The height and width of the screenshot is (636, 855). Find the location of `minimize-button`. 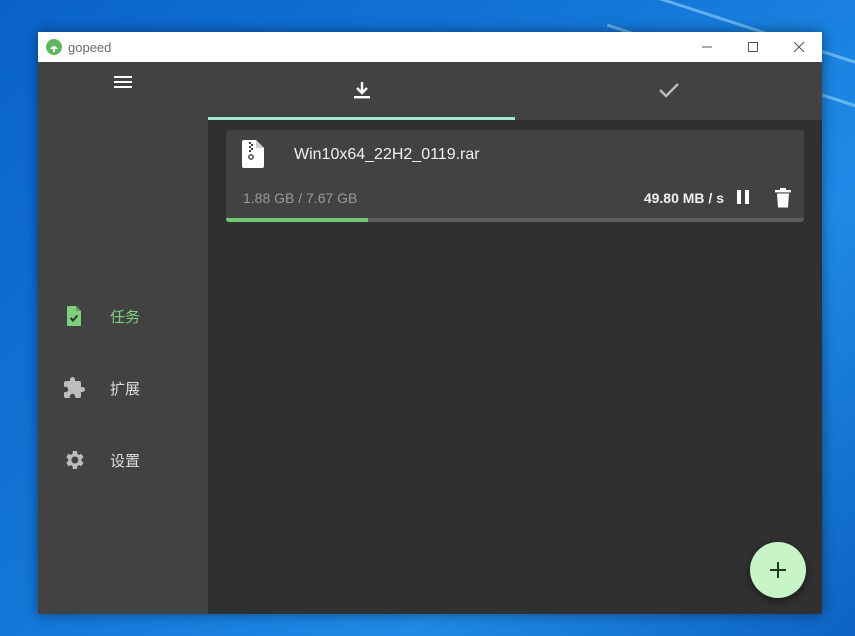

minimize-button is located at coordinates (707, 47).